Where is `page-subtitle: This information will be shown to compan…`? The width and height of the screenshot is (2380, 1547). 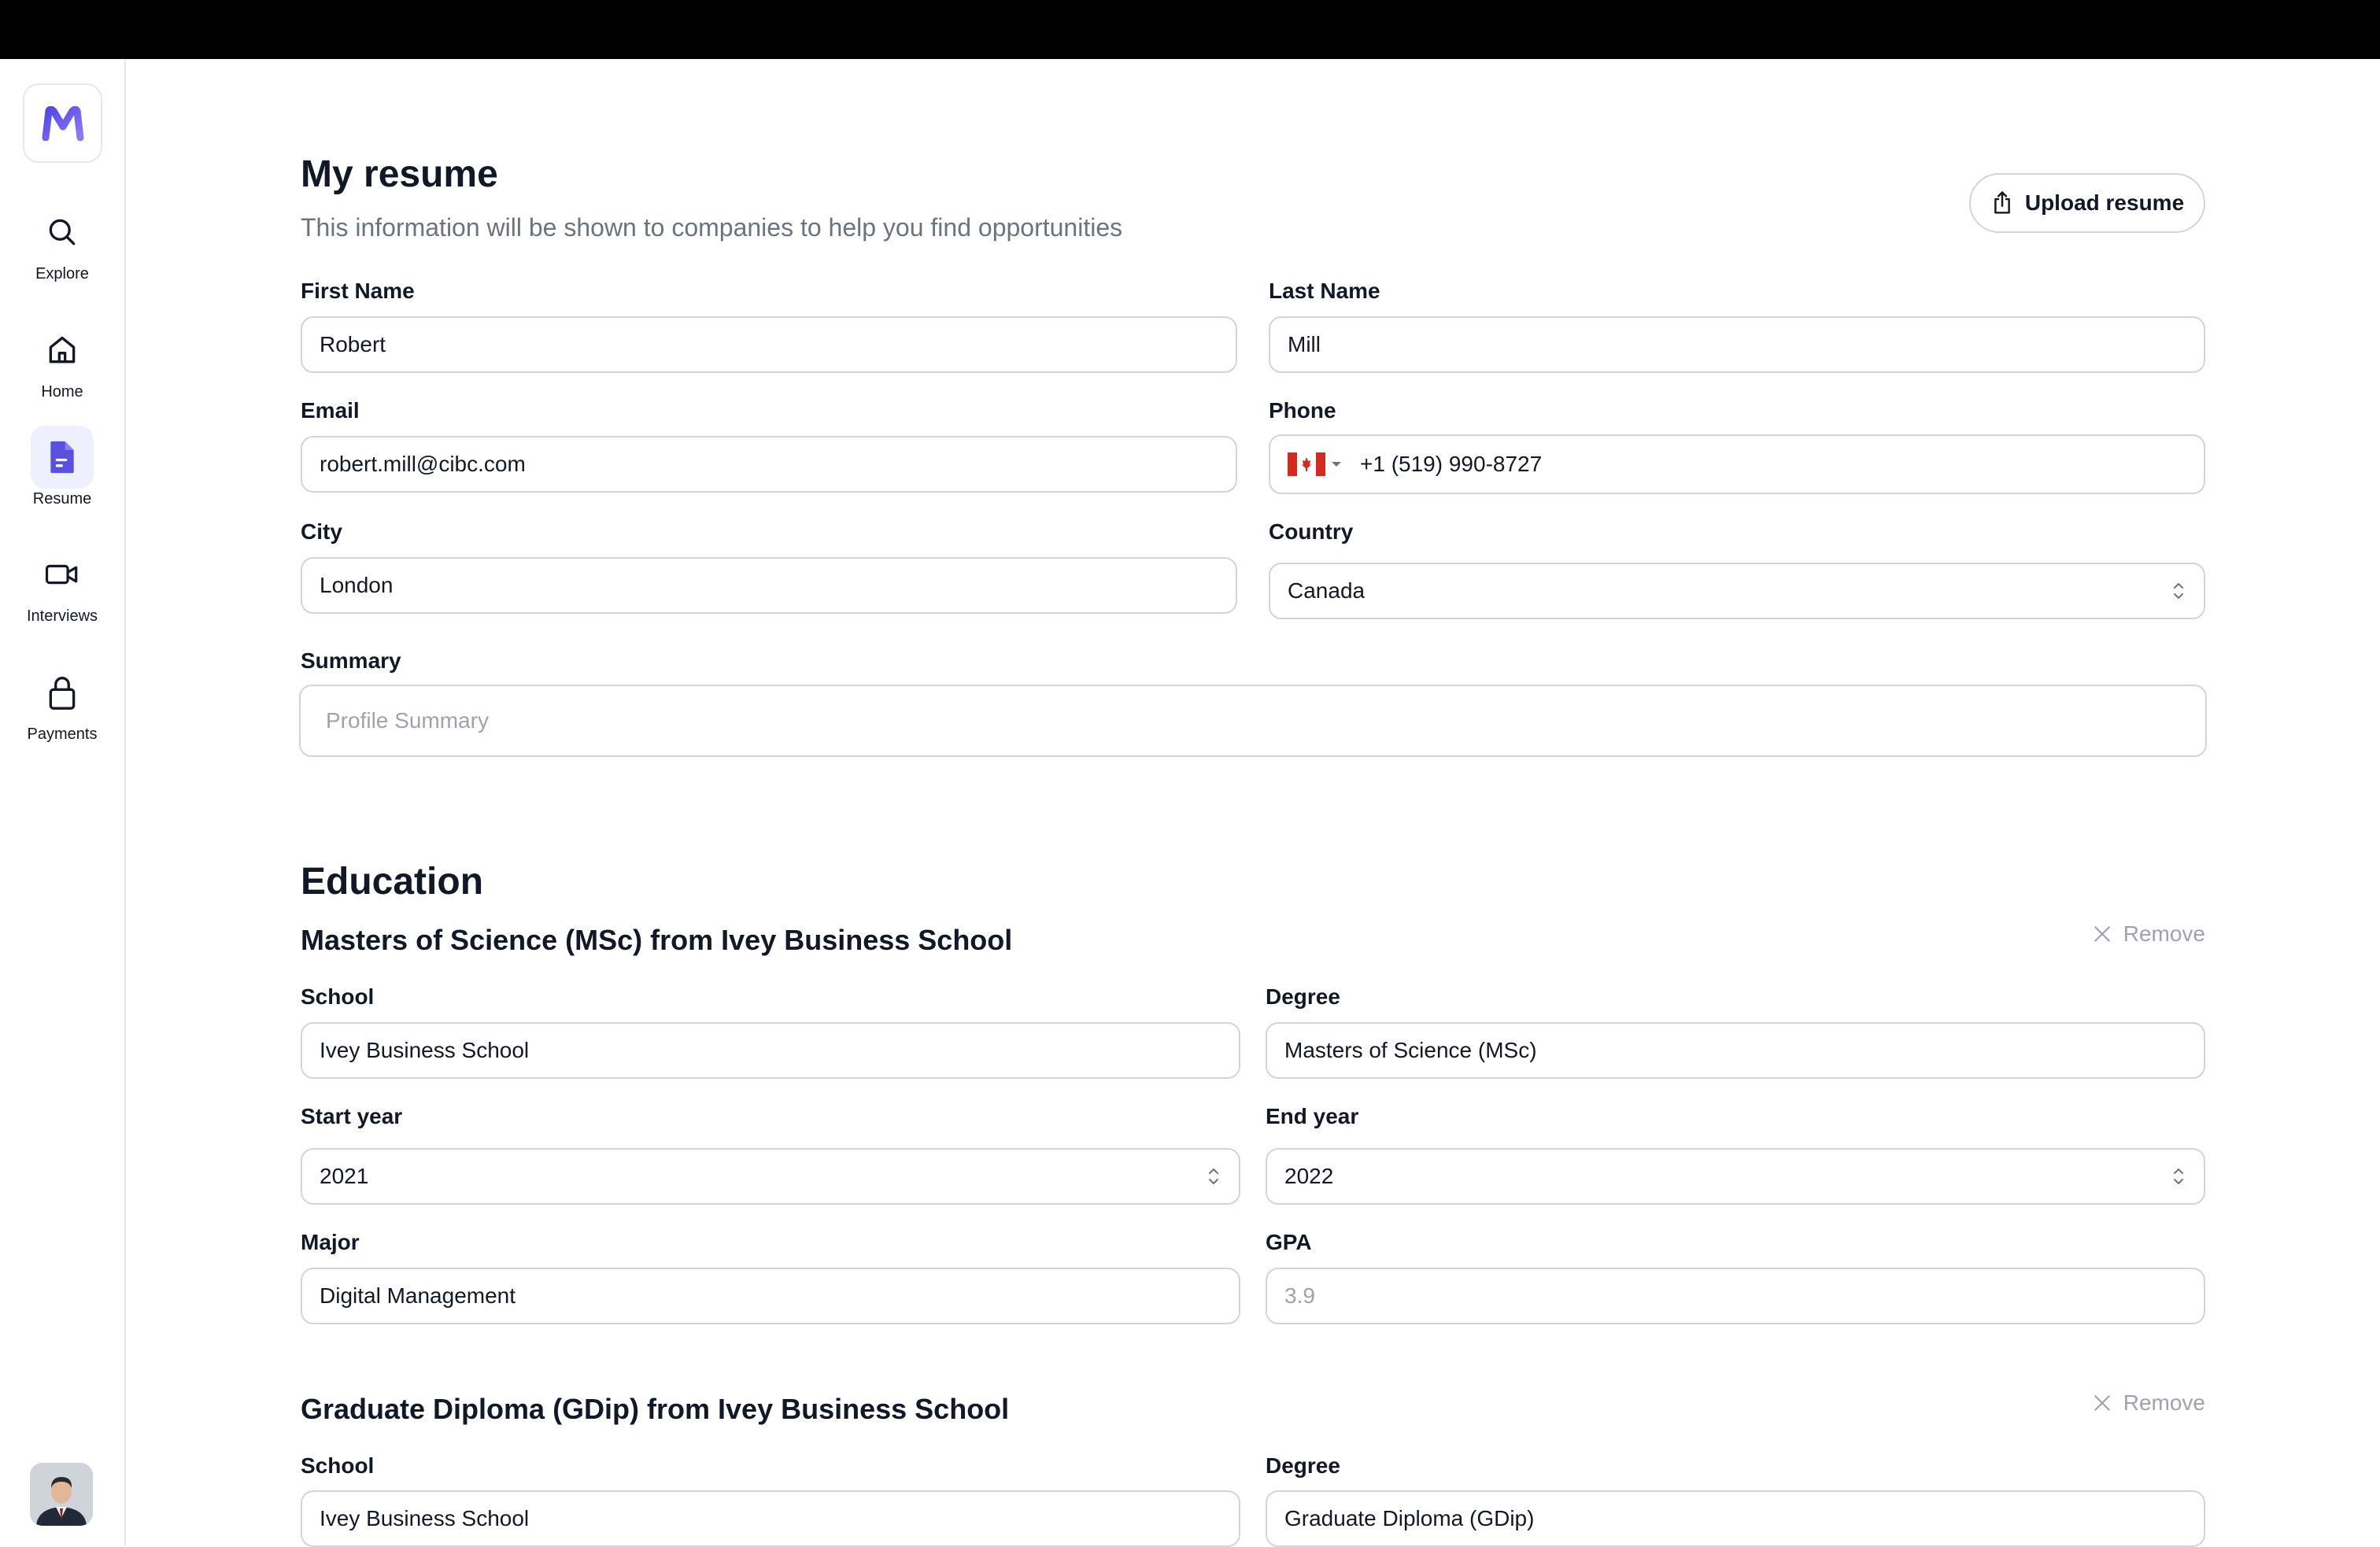
page-subtitle: This information will be shown to compan… is located at coordinates (712, 227).